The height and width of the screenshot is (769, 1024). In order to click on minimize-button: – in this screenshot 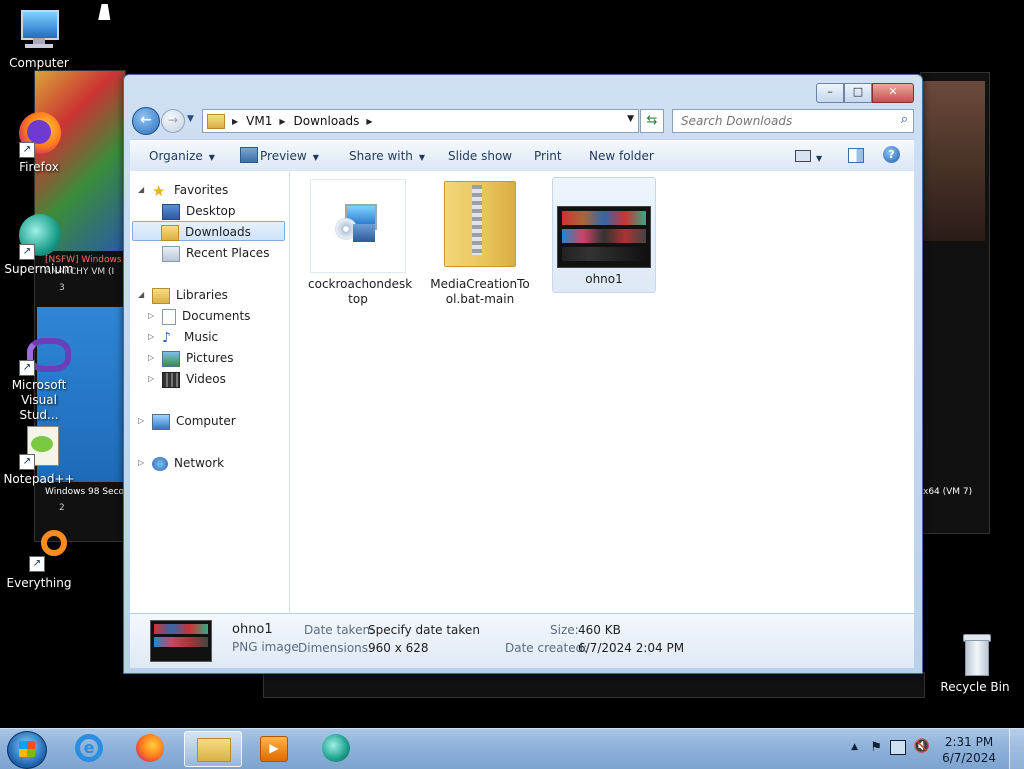, I will do `click(830, 93)`.